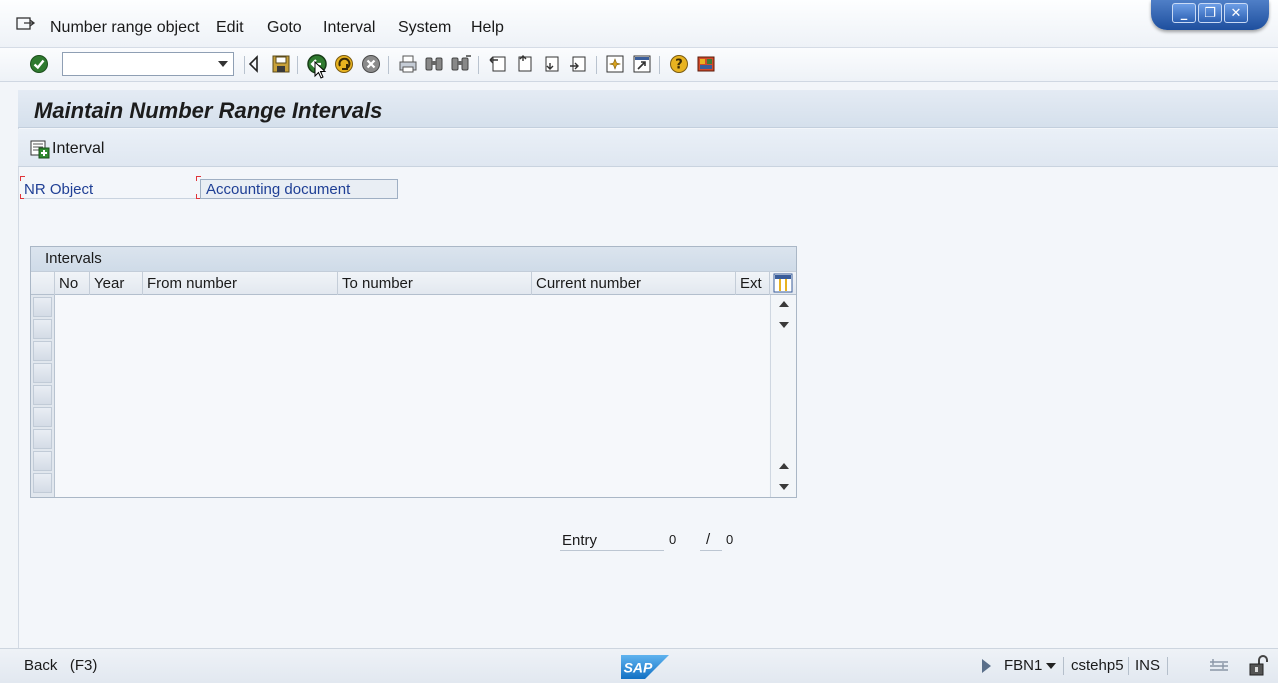  What do you see at coordinates (783, 283) in the screenshot?
I see `table-settings-icon` at bounding box center [783, 283].